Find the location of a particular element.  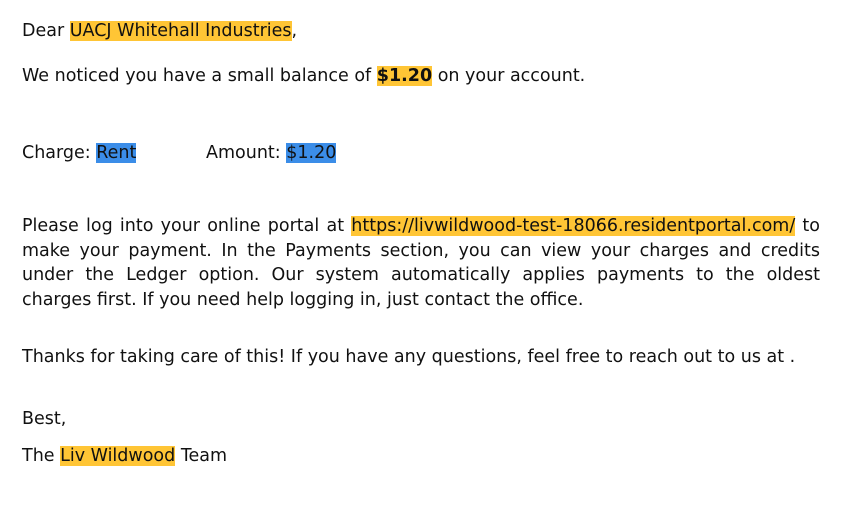

amount-label: Amount: is located at coordinates (246, 153).